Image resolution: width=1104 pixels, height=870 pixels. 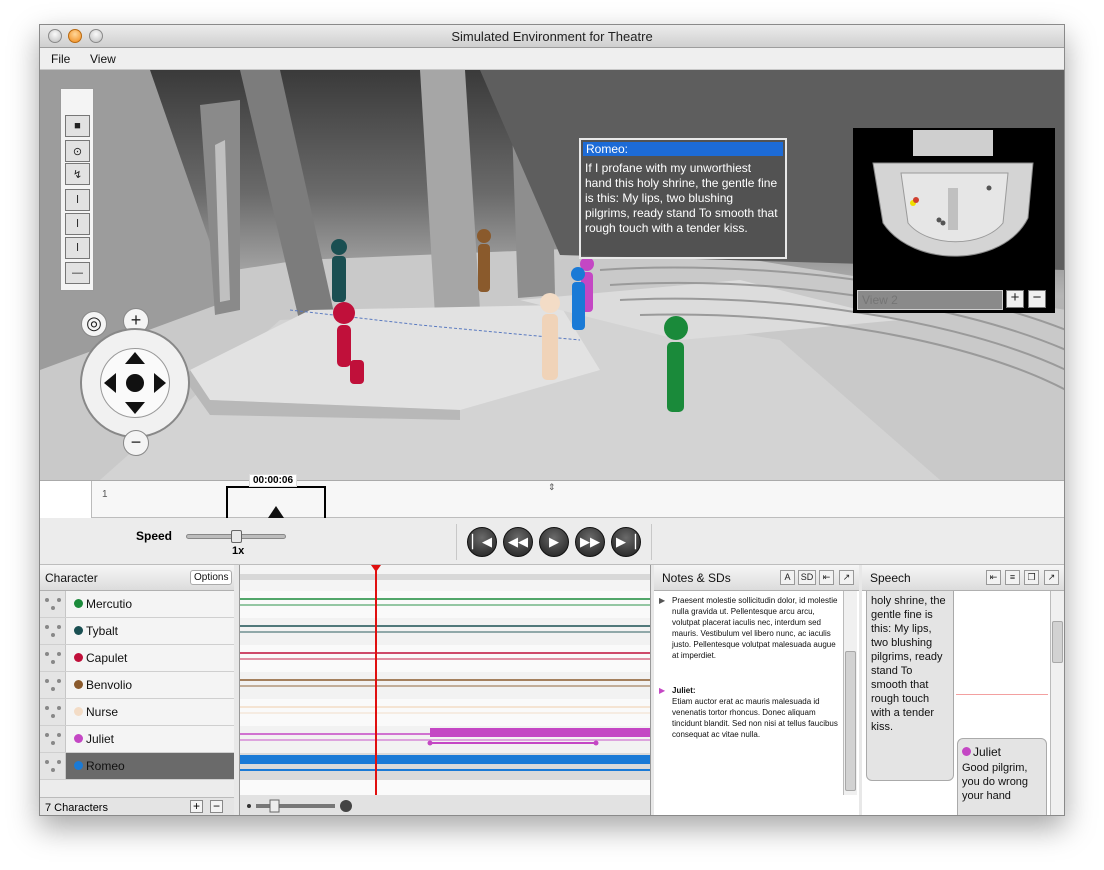 I want to click on juliet-movement-start, so click(x=430, y=743).